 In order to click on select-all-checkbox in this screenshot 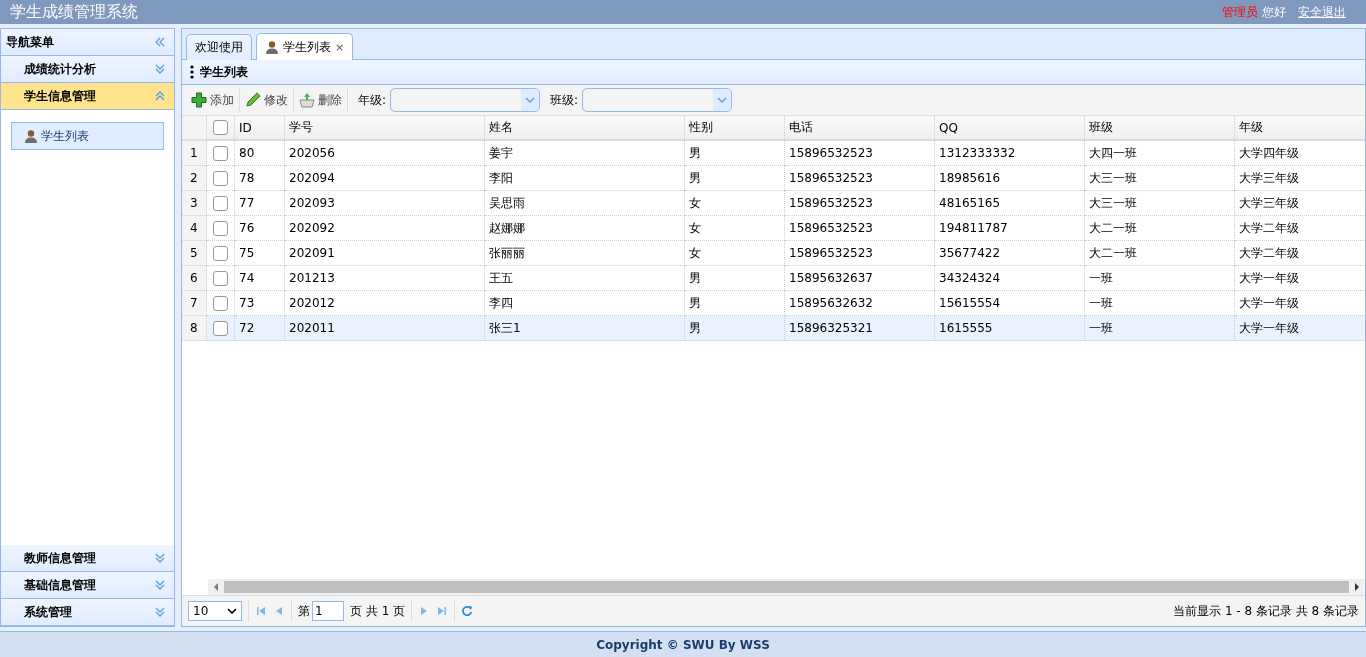, I will do `click(220, 127)`.